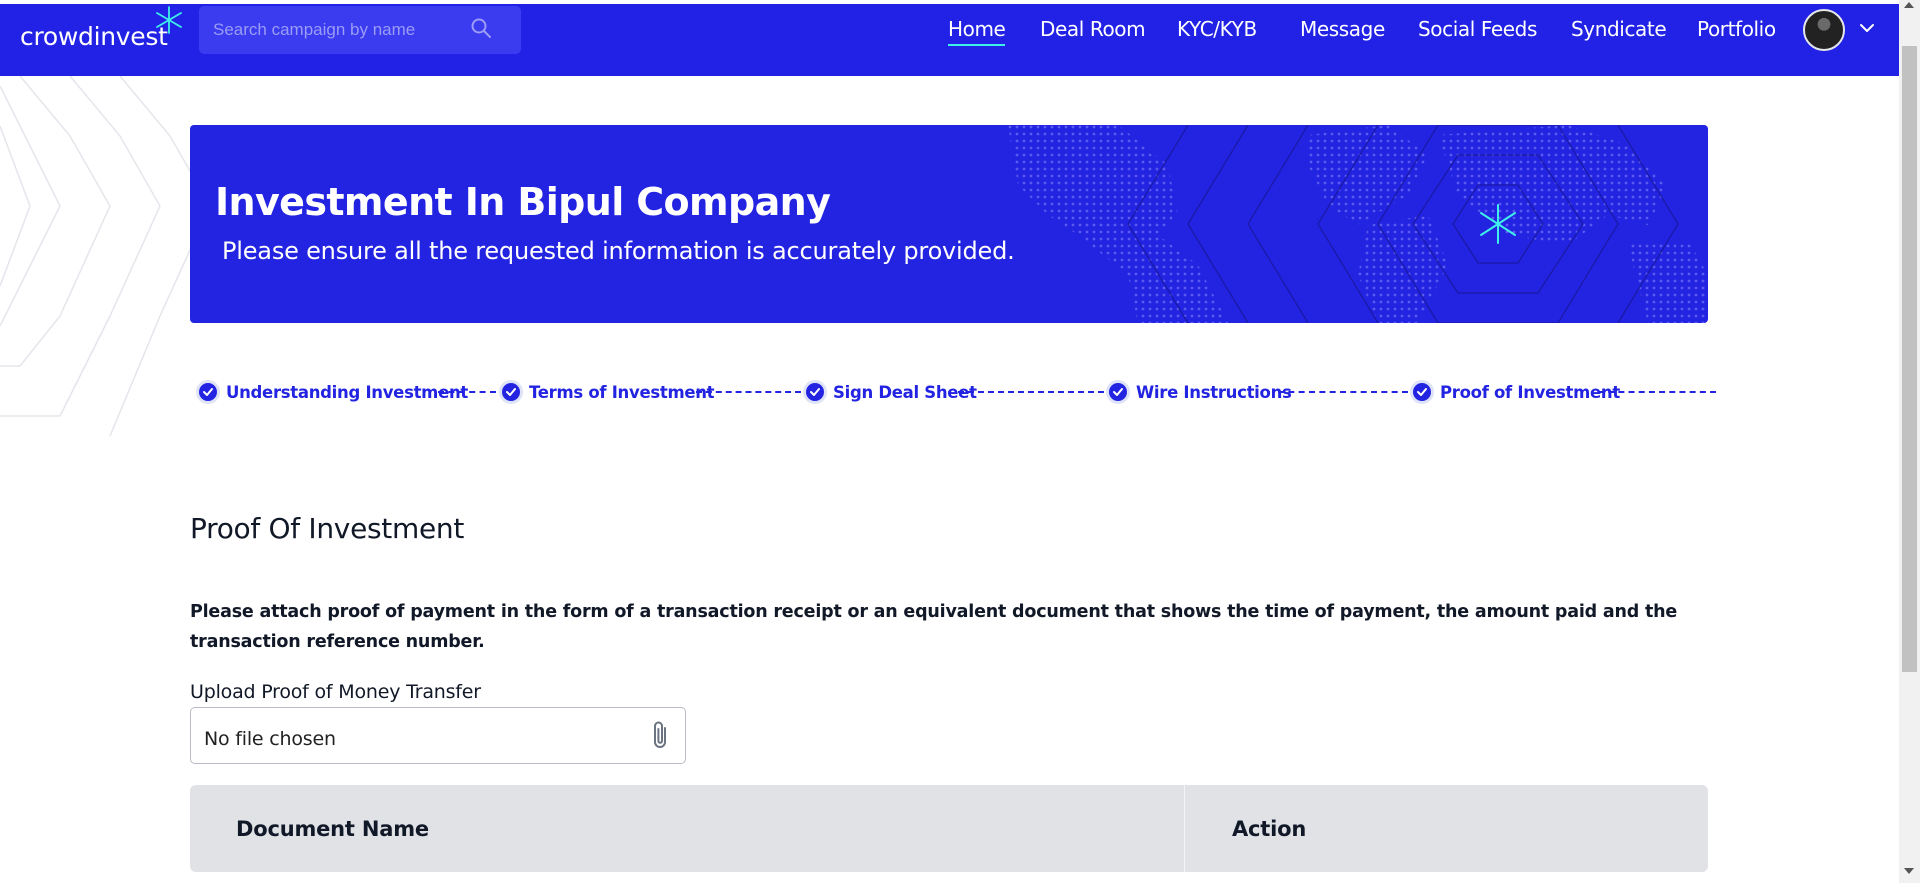 The image size is (1920, 883). I want to click on step-label: Understanding Investment, so click(347, 392).